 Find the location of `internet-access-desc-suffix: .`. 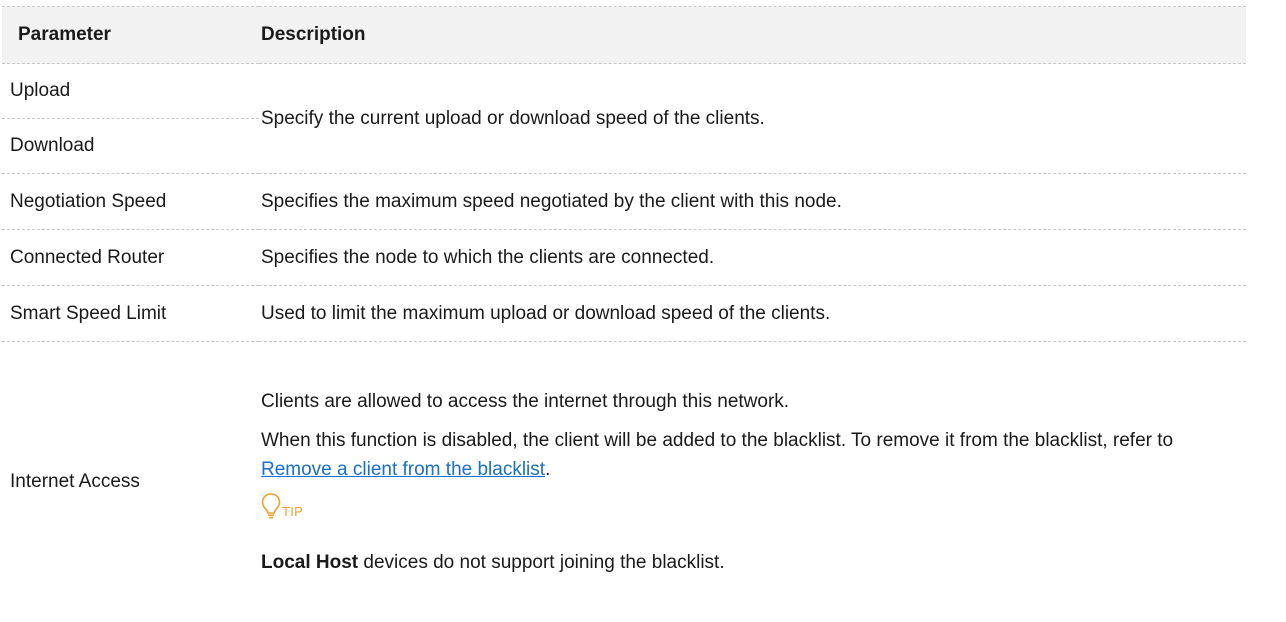

internet-access-desc-suffix: . is located at coordinates (547, 469).